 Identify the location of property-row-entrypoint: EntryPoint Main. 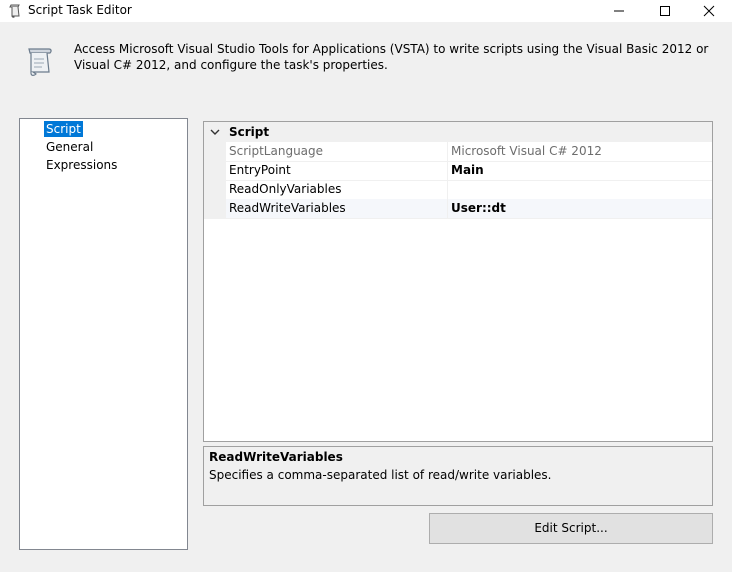
(469, 171).